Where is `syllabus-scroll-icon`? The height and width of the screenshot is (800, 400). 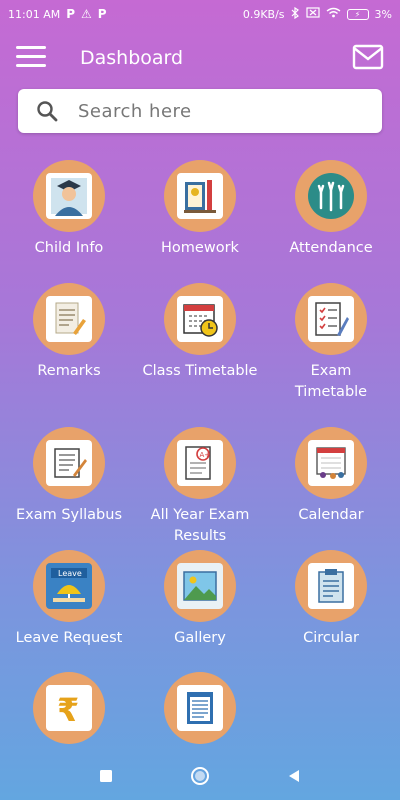
syllabus-scroll-icon is located at coordinates (69, 463).